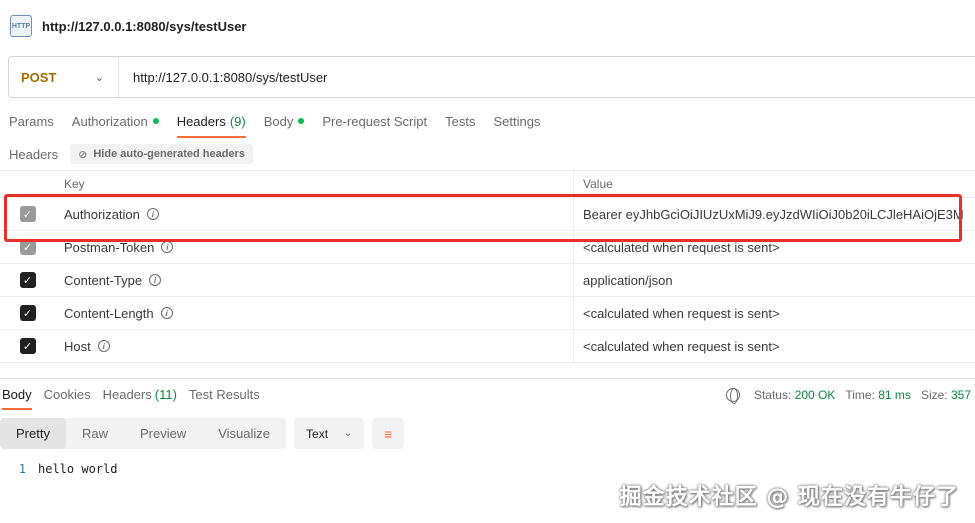  I want to click on view-mode-raw: Raw, so click(95, 433).